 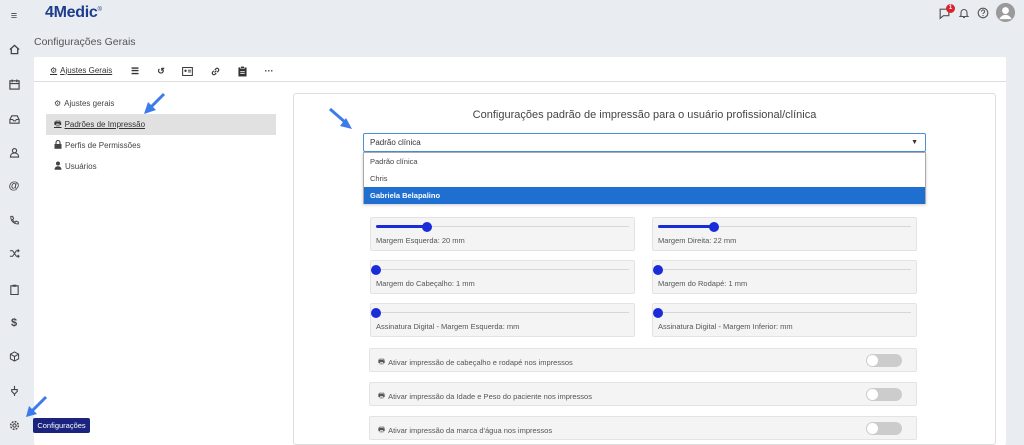 I want to click on history-icon: ↺, so click(x=161, y=71).